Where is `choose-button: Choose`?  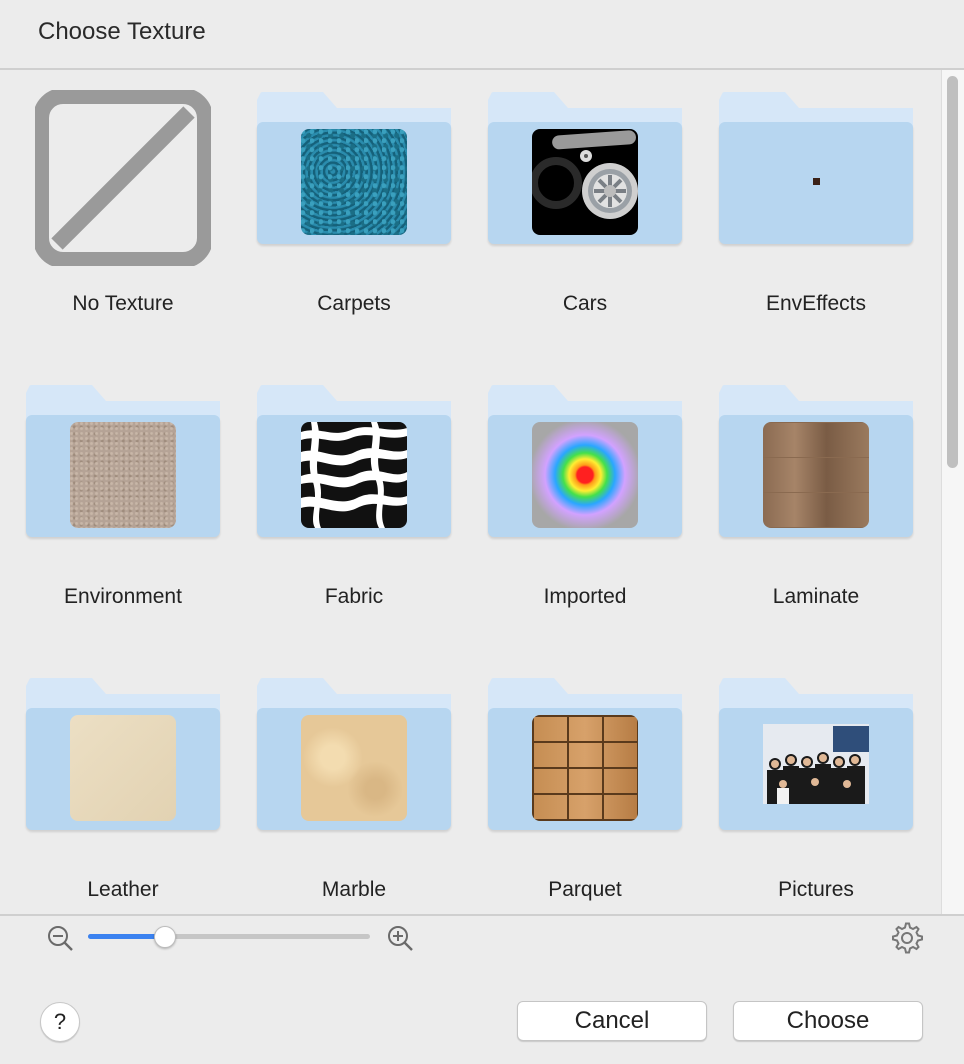
choose-button: Choose is located at coordinates (828, 1021).